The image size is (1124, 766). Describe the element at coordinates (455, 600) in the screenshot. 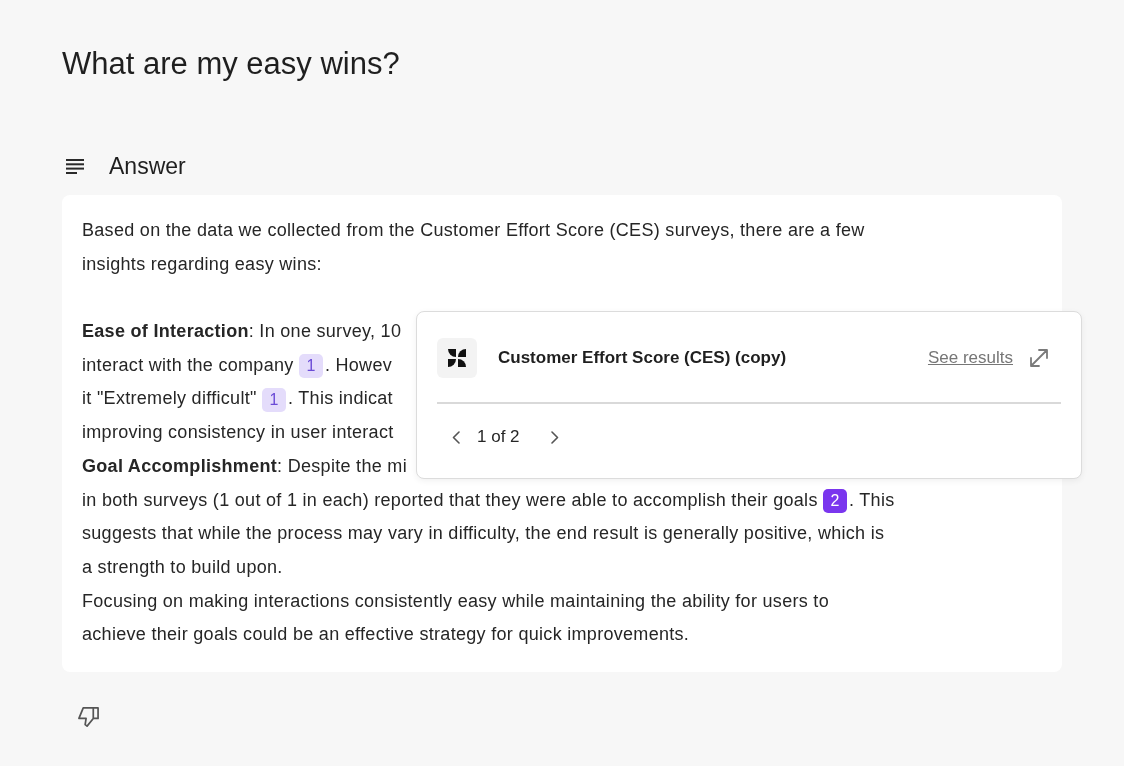

I see `answer-text: Focusing on making interactions consistently easy while maintaining the ability for users to` at that location.